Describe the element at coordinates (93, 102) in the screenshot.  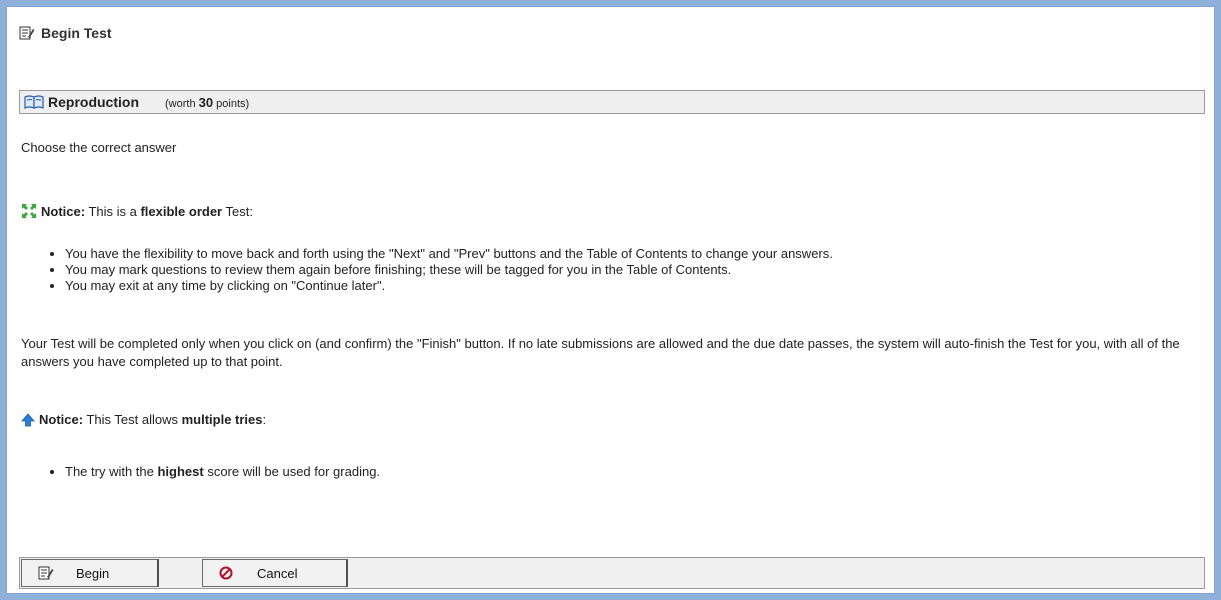
I see `section-title: Reproduction` at that location.